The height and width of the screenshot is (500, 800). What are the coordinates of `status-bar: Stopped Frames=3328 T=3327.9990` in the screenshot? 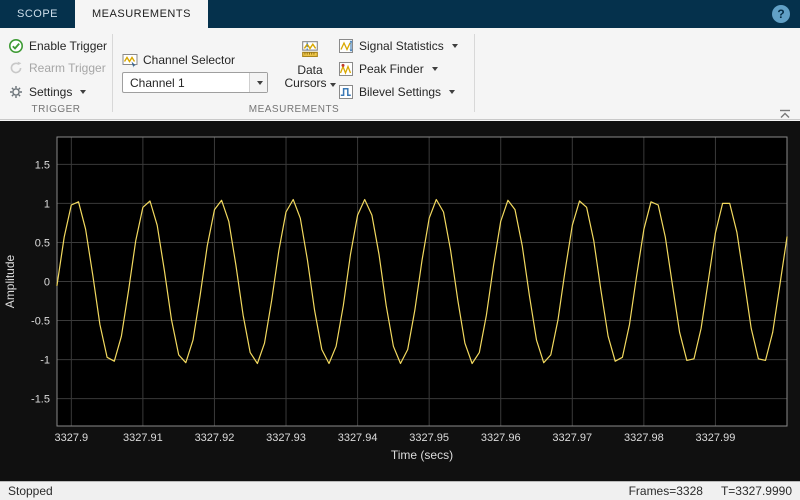 It's located at (400, 490).